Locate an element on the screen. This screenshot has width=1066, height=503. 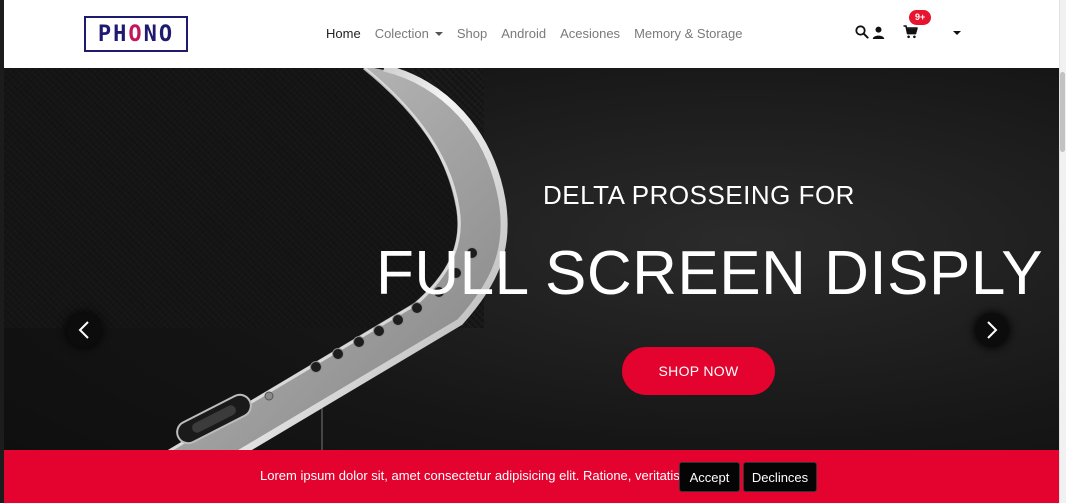
cookie-accept-button: Accept is located at coordinates (709, 477).